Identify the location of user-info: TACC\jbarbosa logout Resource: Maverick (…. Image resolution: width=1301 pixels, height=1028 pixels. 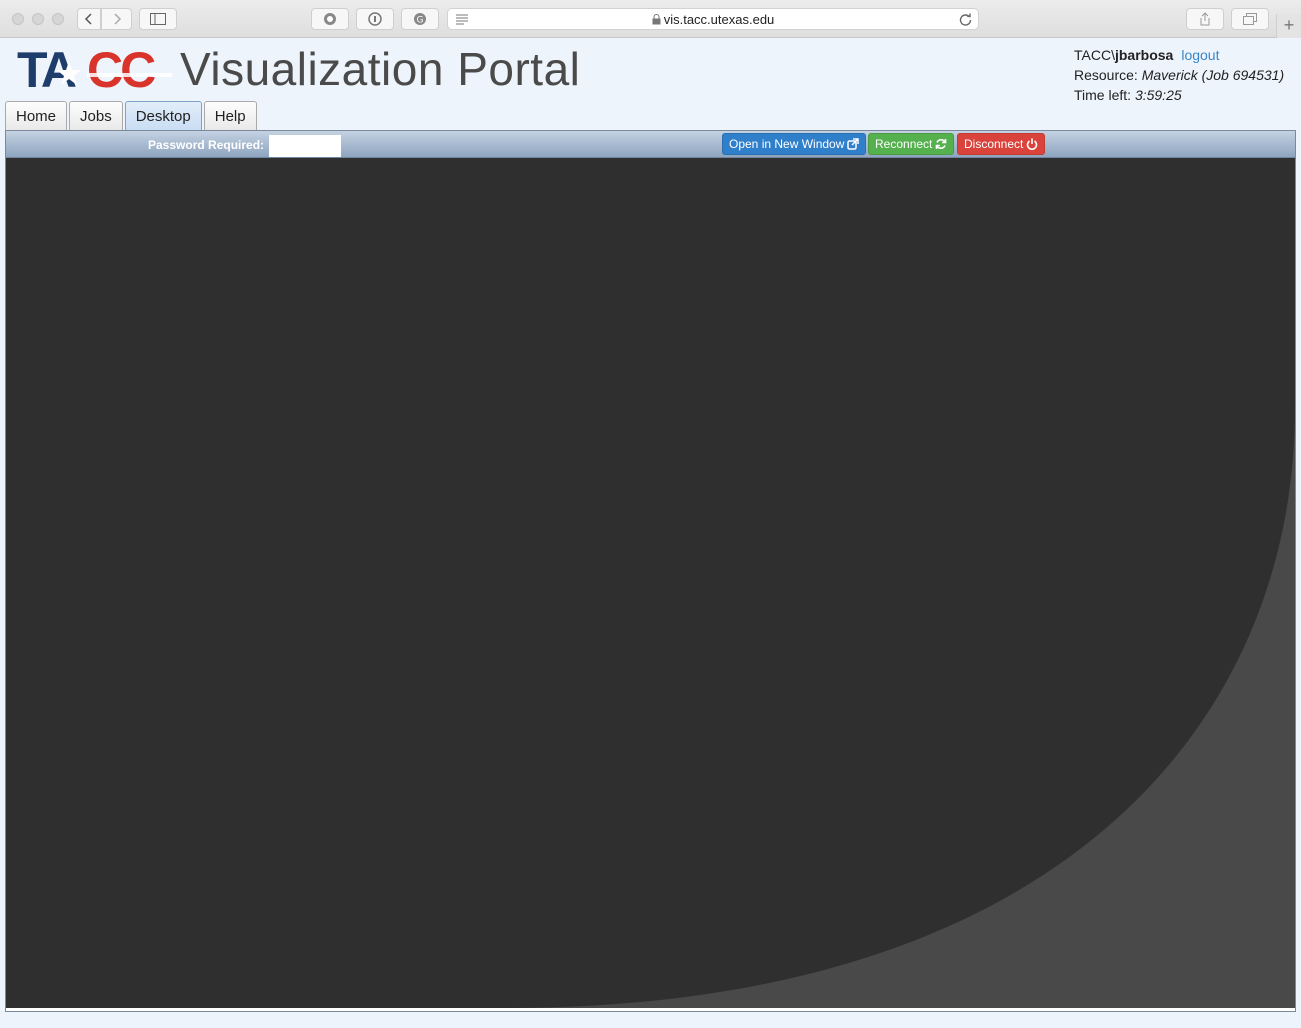
(1179, 75).